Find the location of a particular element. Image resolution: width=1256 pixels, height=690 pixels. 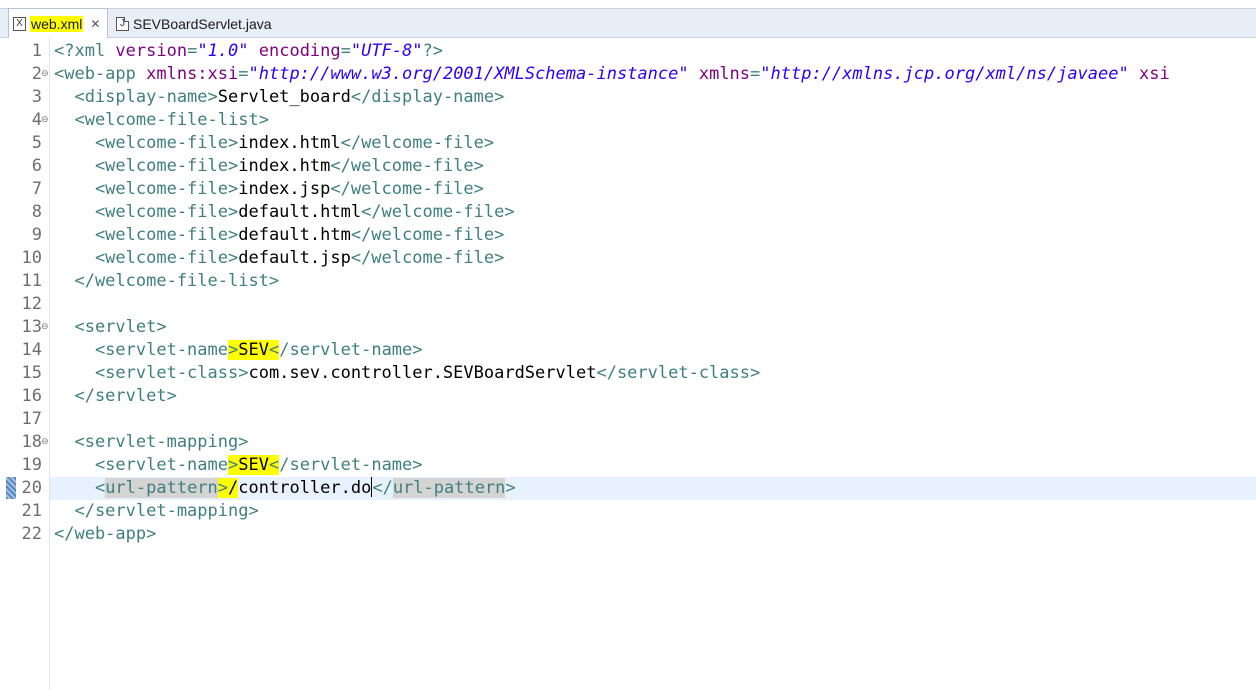

code-token: "1.0" is located at coordinates (223, 51).